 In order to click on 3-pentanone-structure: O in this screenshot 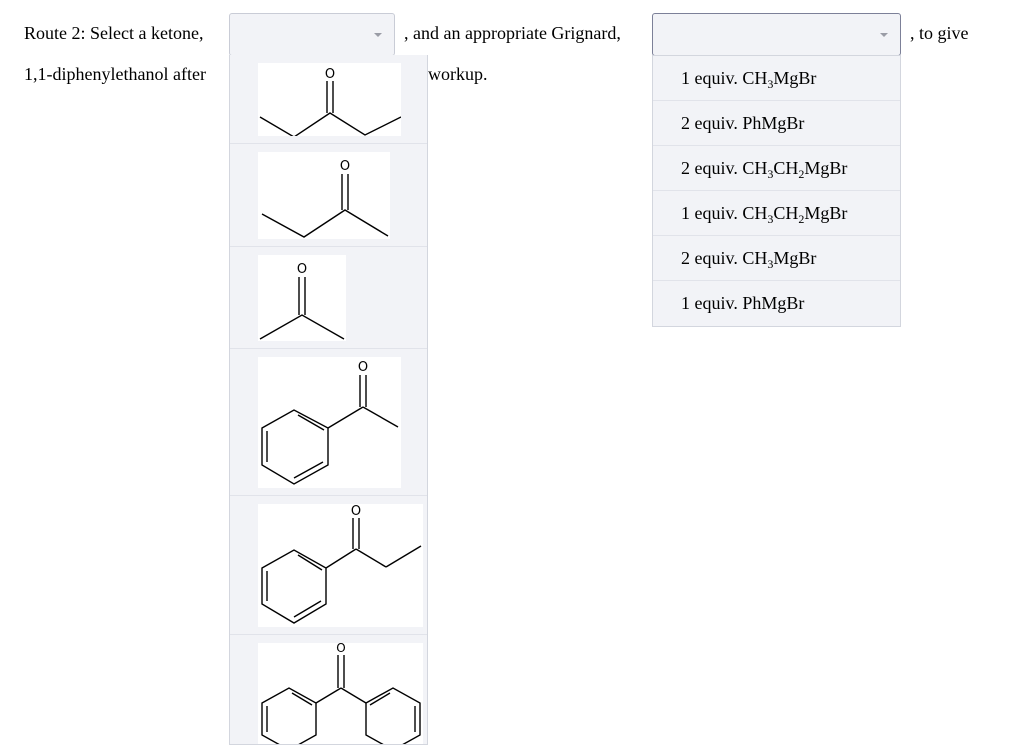, I will do `click(330, 101)`.